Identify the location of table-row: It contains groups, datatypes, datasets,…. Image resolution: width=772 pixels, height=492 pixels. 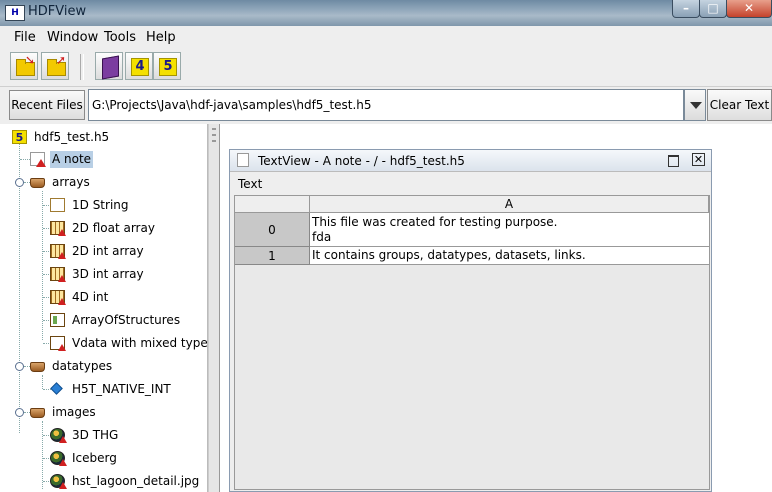
(509, 256).